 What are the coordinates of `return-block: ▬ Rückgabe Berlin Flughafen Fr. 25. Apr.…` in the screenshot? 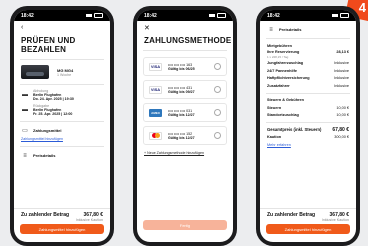 It's located at (62, 111).